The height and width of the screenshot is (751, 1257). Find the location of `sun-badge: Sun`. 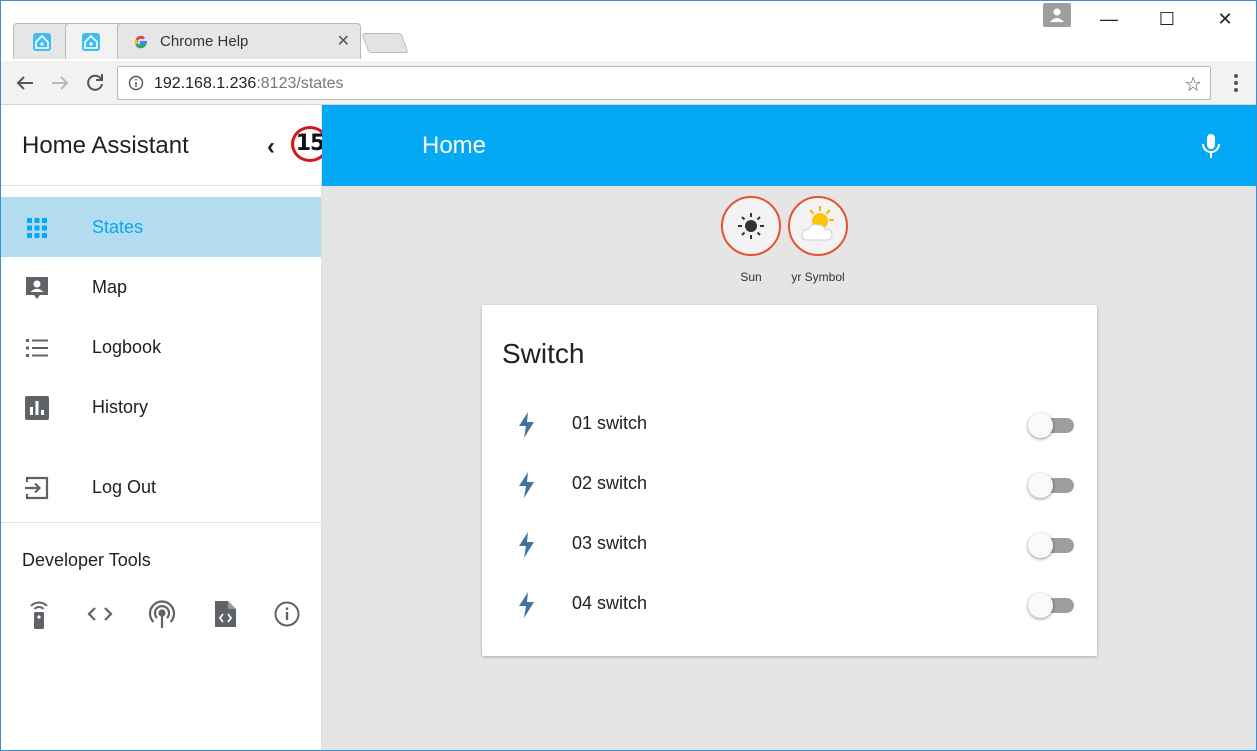

sun-badge: Sun is located at coordinates (751, 240).